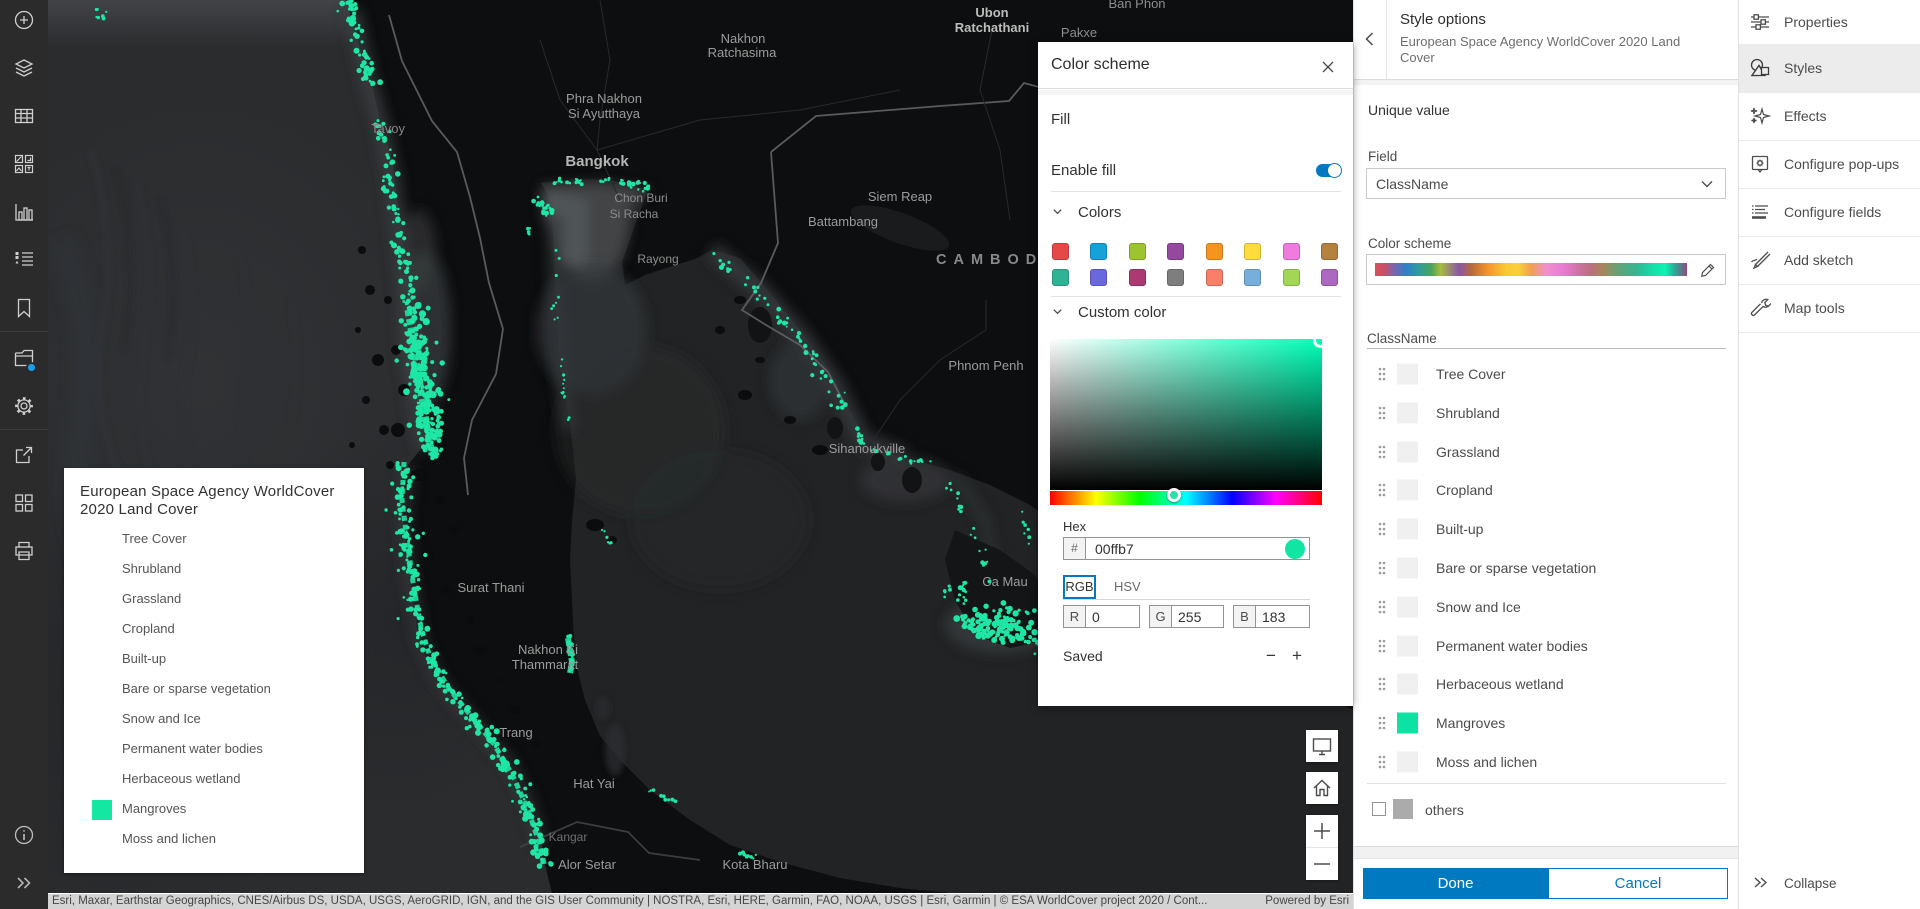 The width and height of the screenshot is (1920, 909). Describe the element at coordinates (587, 864) in the screenshot. I see `svg-text: Alor Setar` at that location.